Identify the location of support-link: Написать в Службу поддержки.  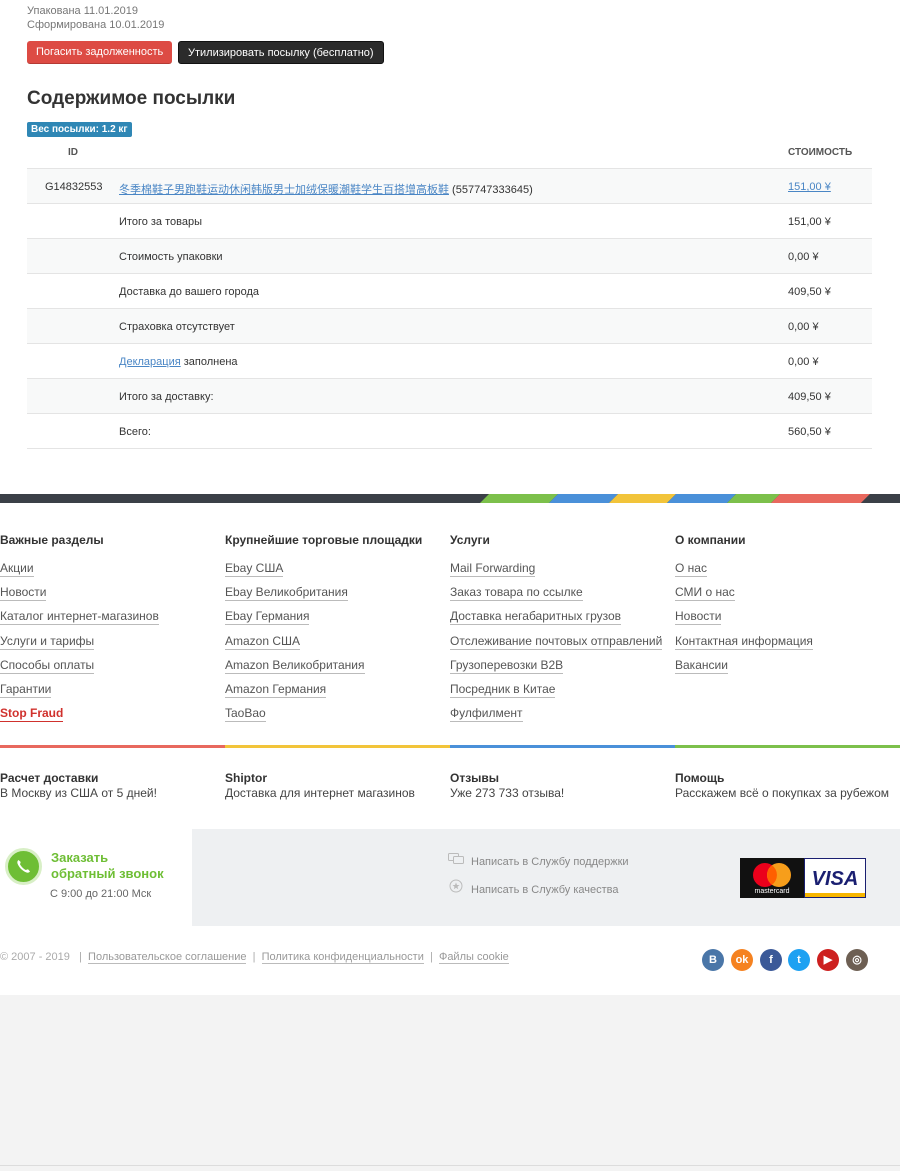
(538, 860).